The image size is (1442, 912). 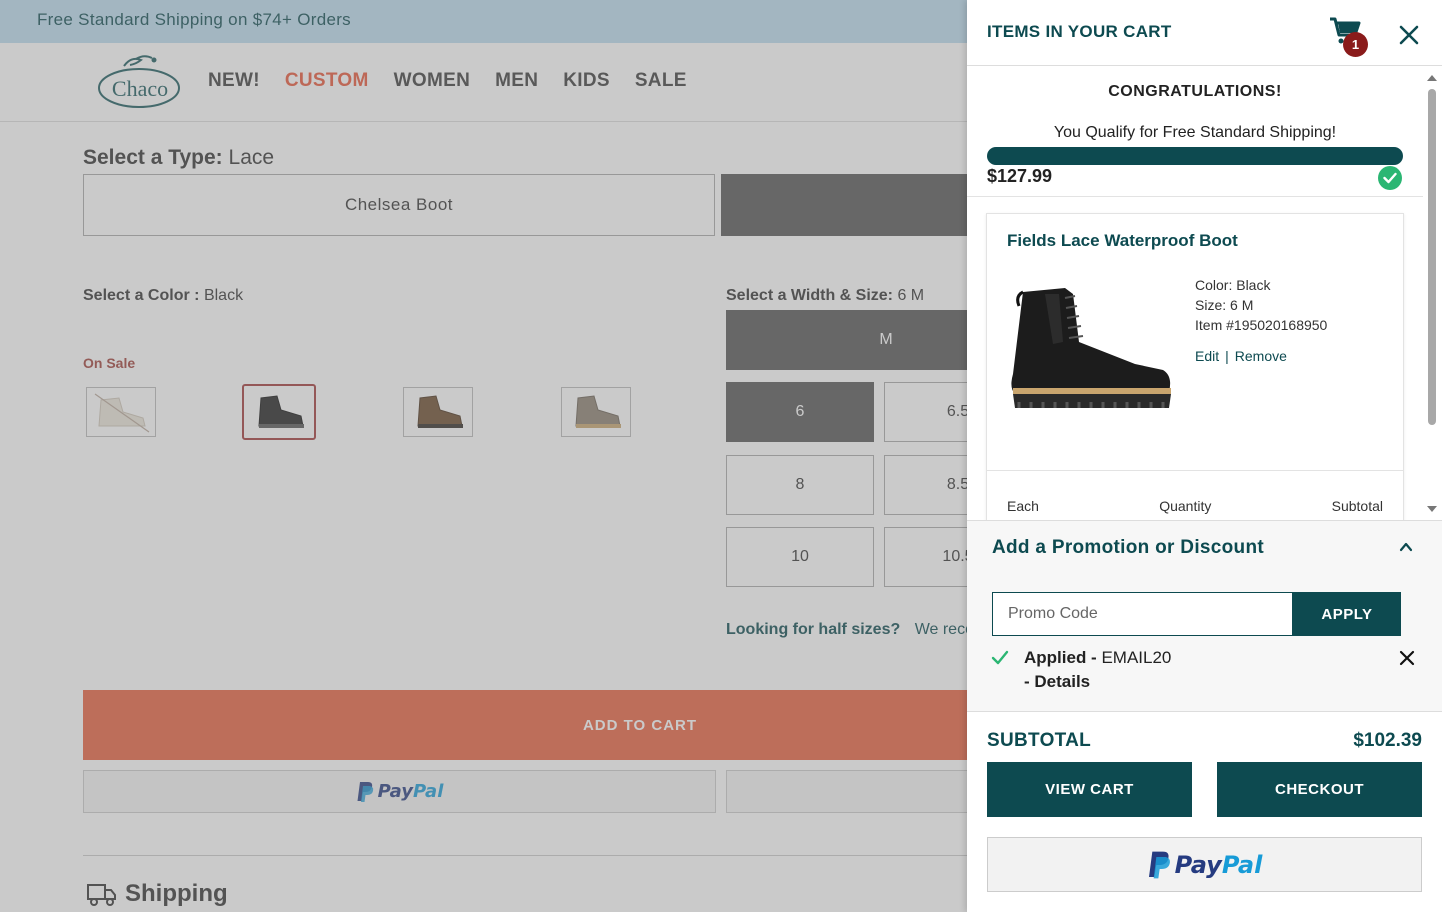 I want to click on applied-code: EMAIL20, so click(x=1136, y=657).